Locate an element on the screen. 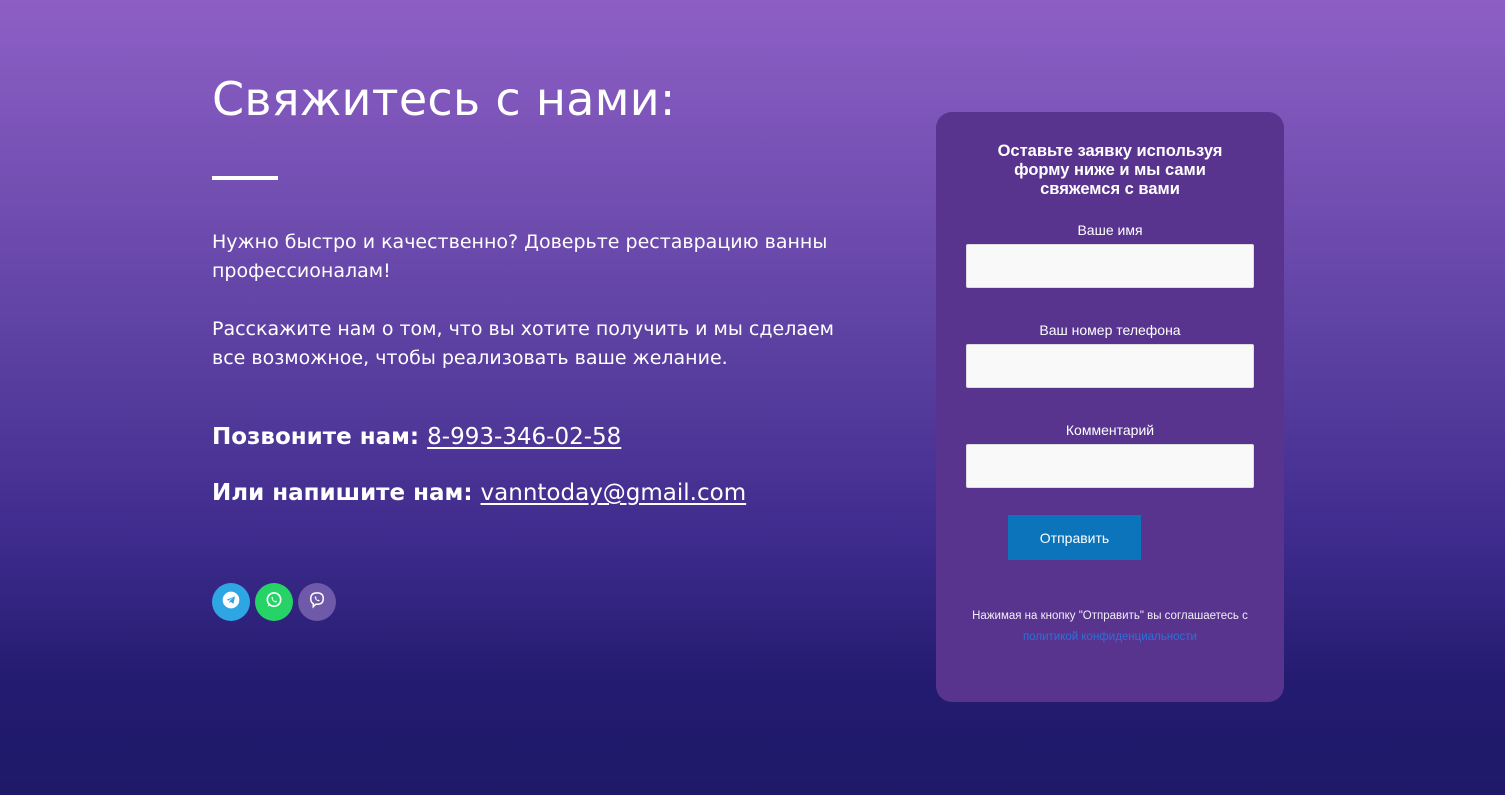 Image resolution: width=1505 pixels, height=795 pixels. phone-input is located at coordinates (1110, 366).